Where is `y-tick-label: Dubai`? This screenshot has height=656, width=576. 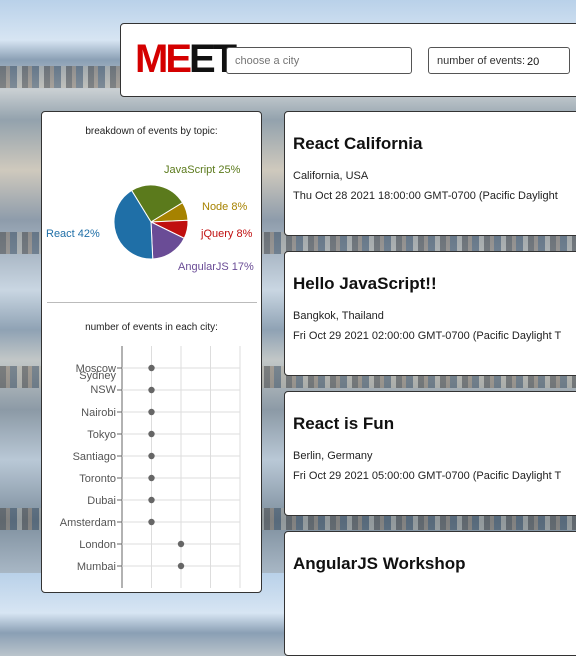
y-tick-label: Dubai is located at coordinates (101, 501).